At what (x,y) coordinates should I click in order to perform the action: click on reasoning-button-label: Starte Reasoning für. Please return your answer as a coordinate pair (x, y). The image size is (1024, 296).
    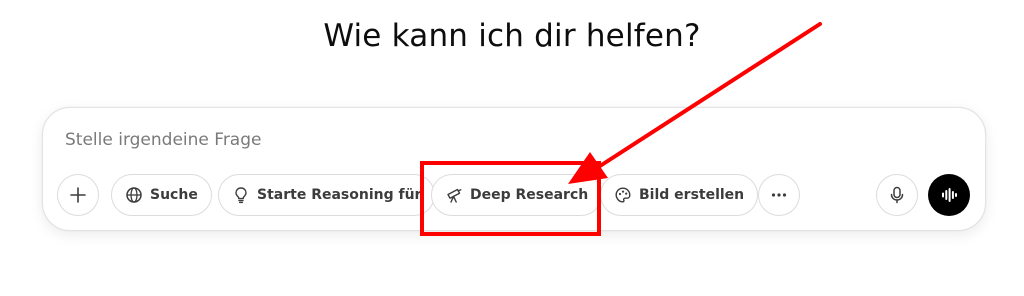
    Looking at the image, I should click on (339, 195).